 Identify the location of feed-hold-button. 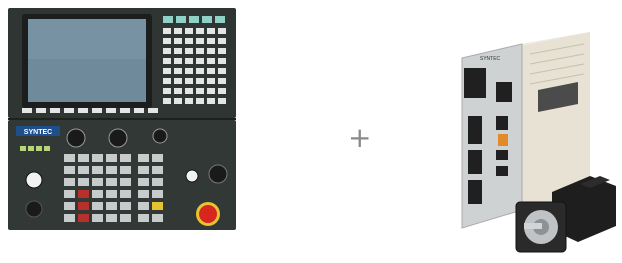
(34, 209).